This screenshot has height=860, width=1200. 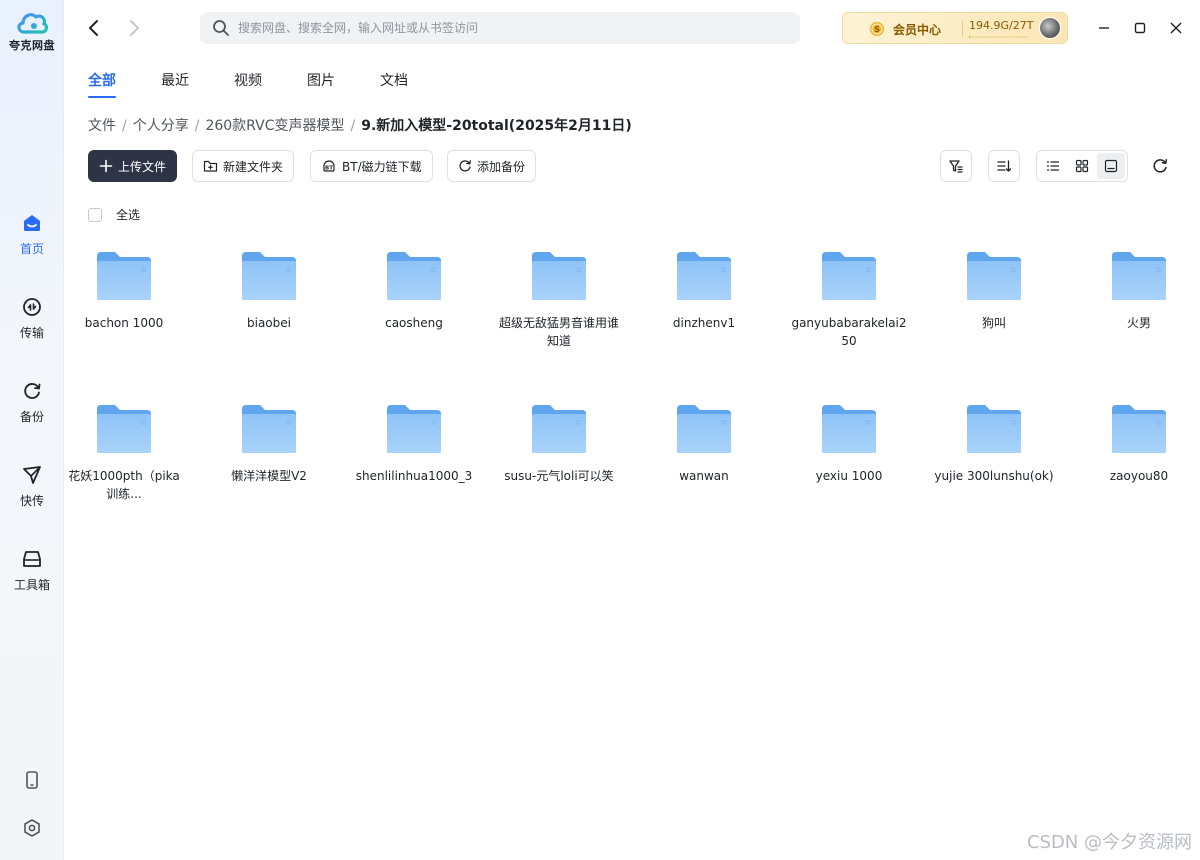 I want to click on folder-item: zaoyou80, so click(x=1139, y=443).